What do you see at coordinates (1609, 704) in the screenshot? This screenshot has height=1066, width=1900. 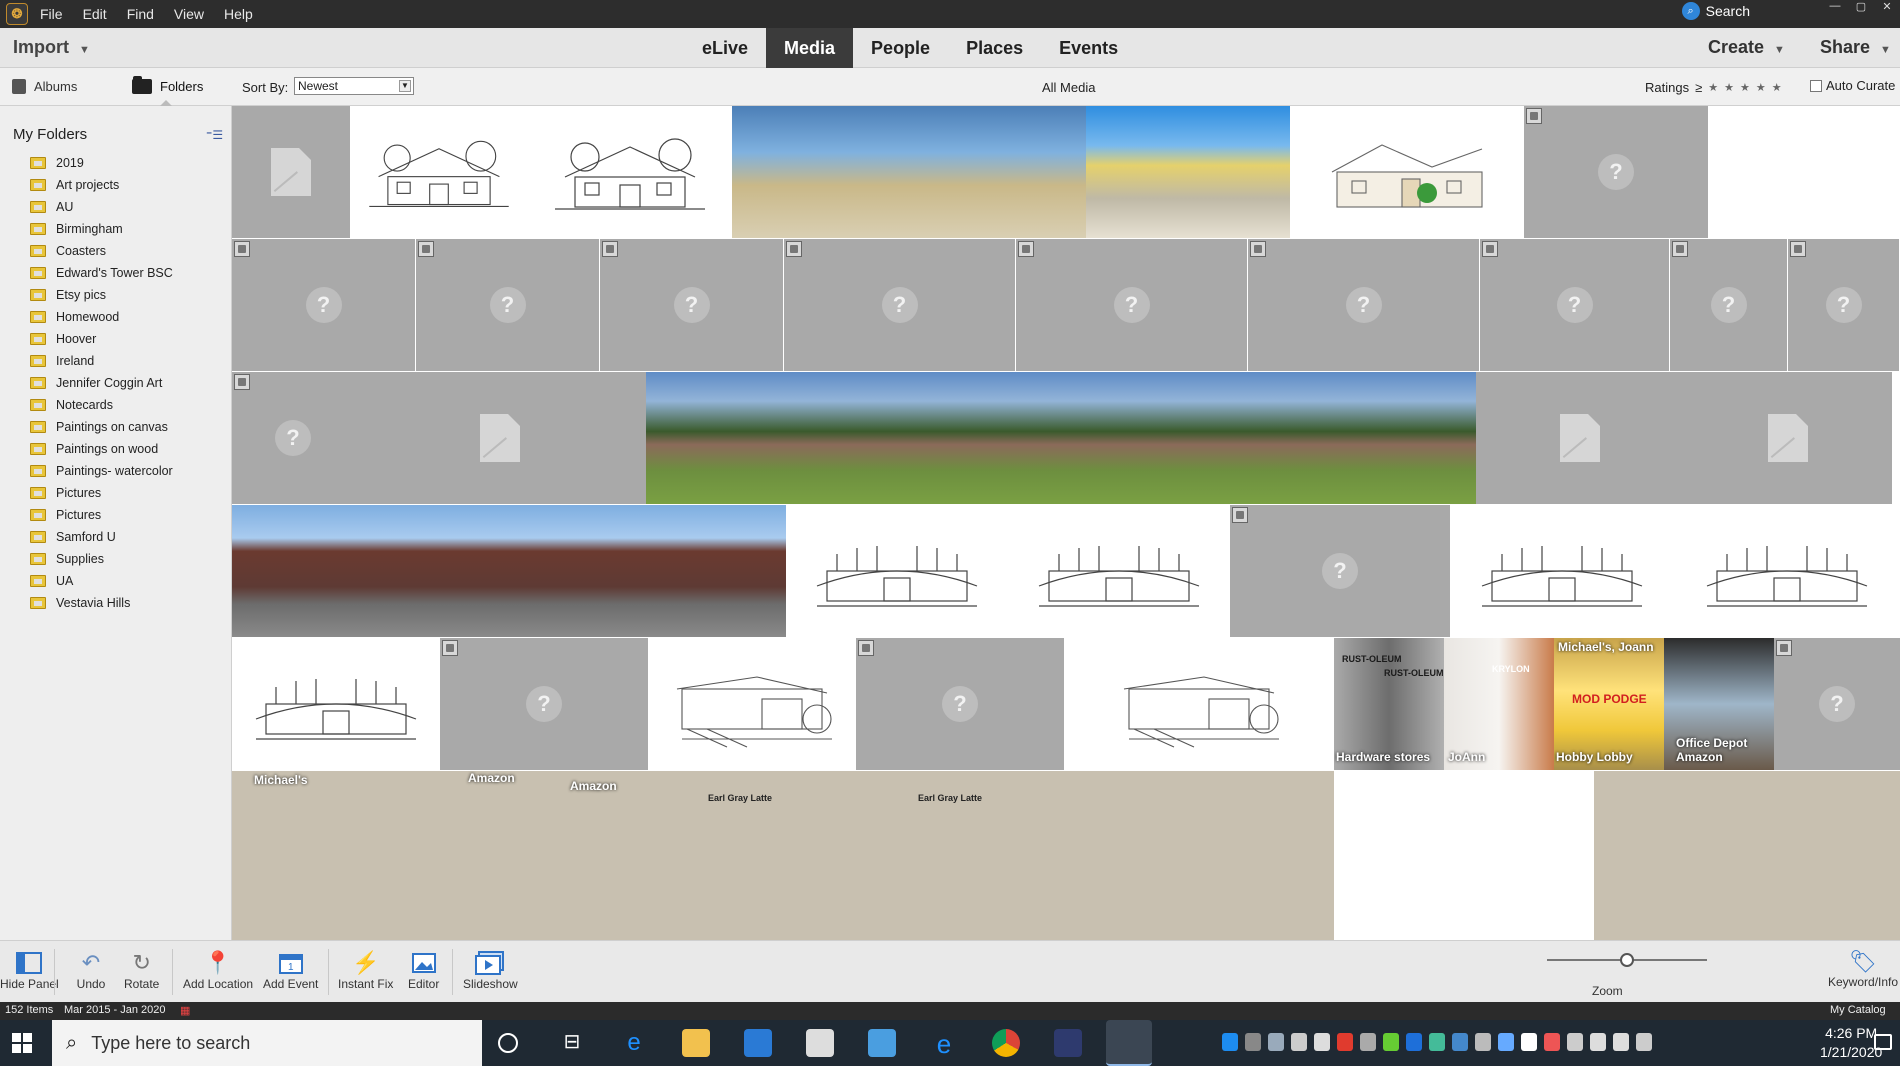 I see `media-thumbnail: Michael's, Joann MOD PODGE Hobby Lobby` at bounding box center [1609, 704].